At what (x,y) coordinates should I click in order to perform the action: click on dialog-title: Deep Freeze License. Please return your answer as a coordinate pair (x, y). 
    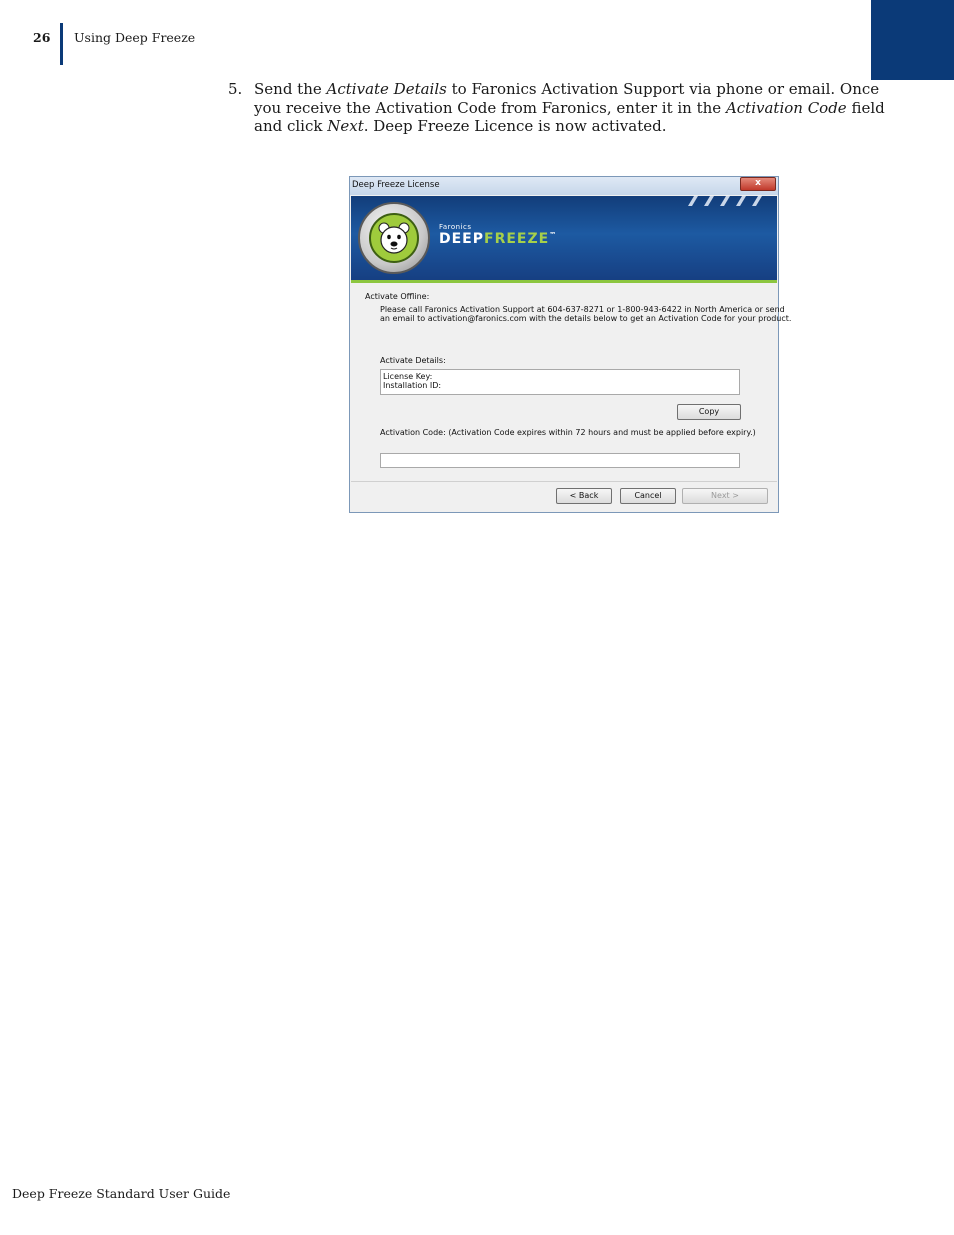
    Looking at the image, I should click on (396, 185).